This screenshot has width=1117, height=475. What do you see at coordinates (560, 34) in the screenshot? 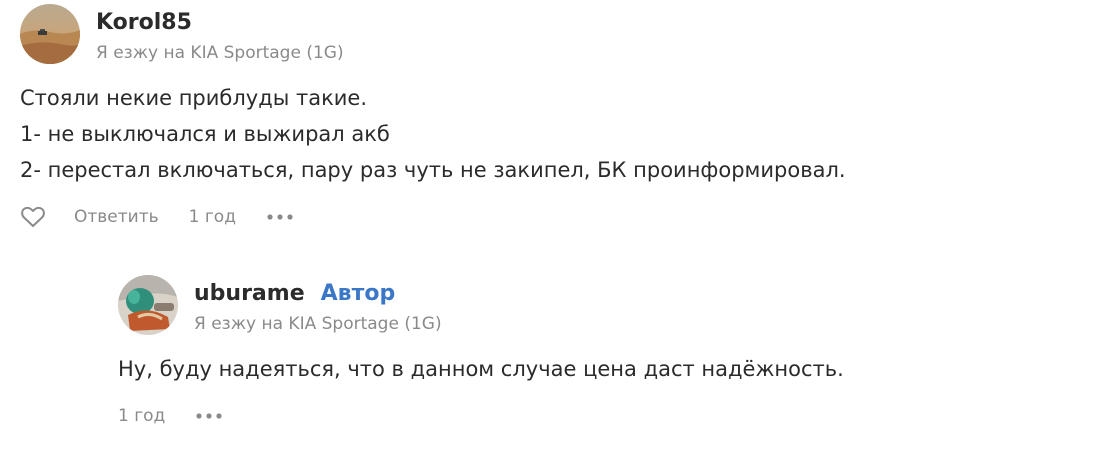
I see `comment-header: Korol85 Я езжу на KIA Sportage (1G)` at bounding box center [560, 34].